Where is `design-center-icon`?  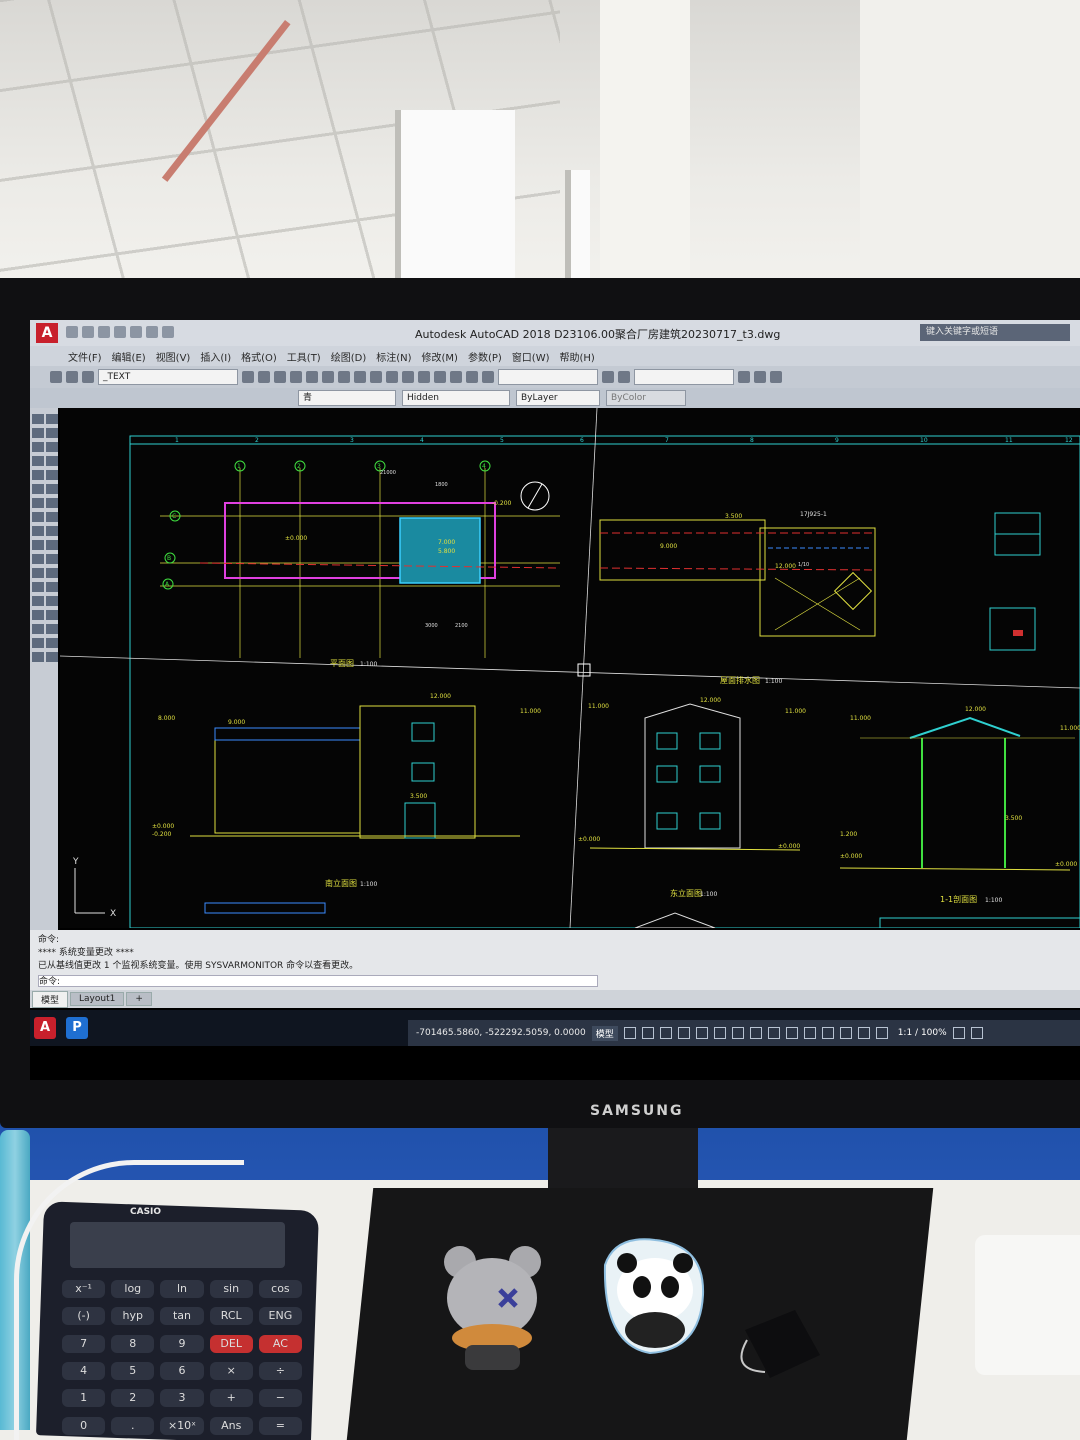
design-center-icon is located at coordinates (392, 377).